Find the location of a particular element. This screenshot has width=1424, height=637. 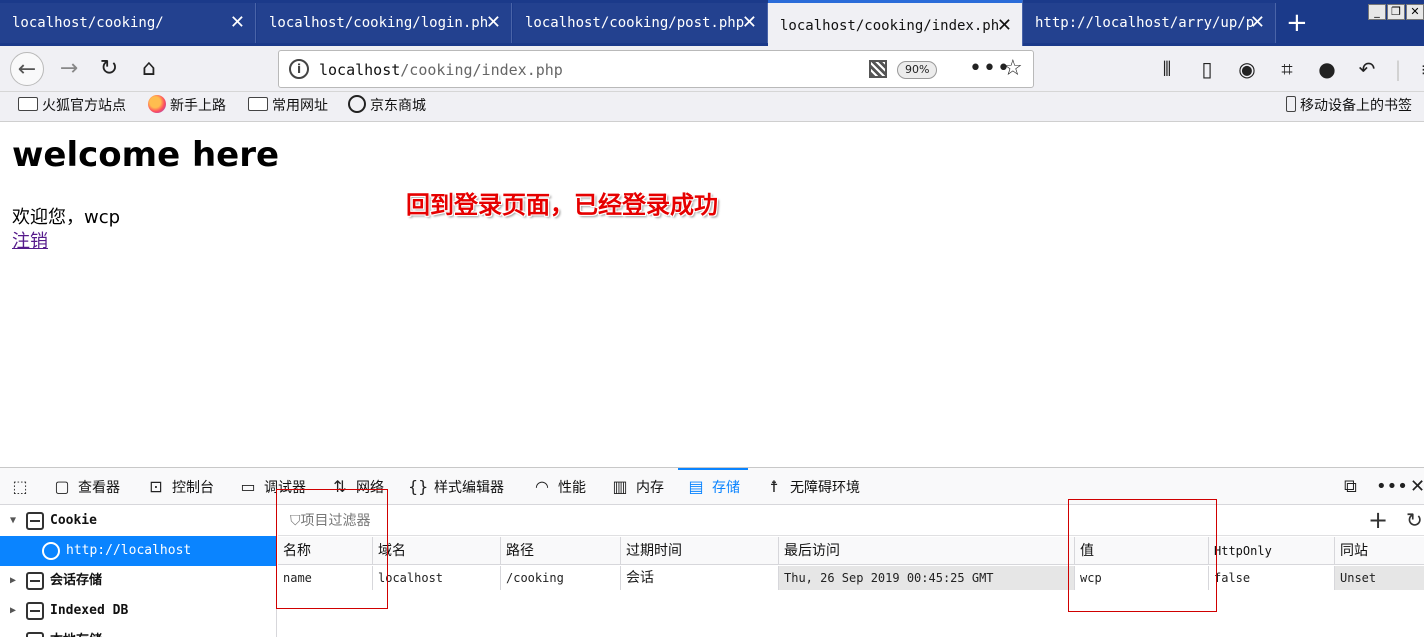

tab-performance: ◠ 性能 is located at coordinates (559, 486).